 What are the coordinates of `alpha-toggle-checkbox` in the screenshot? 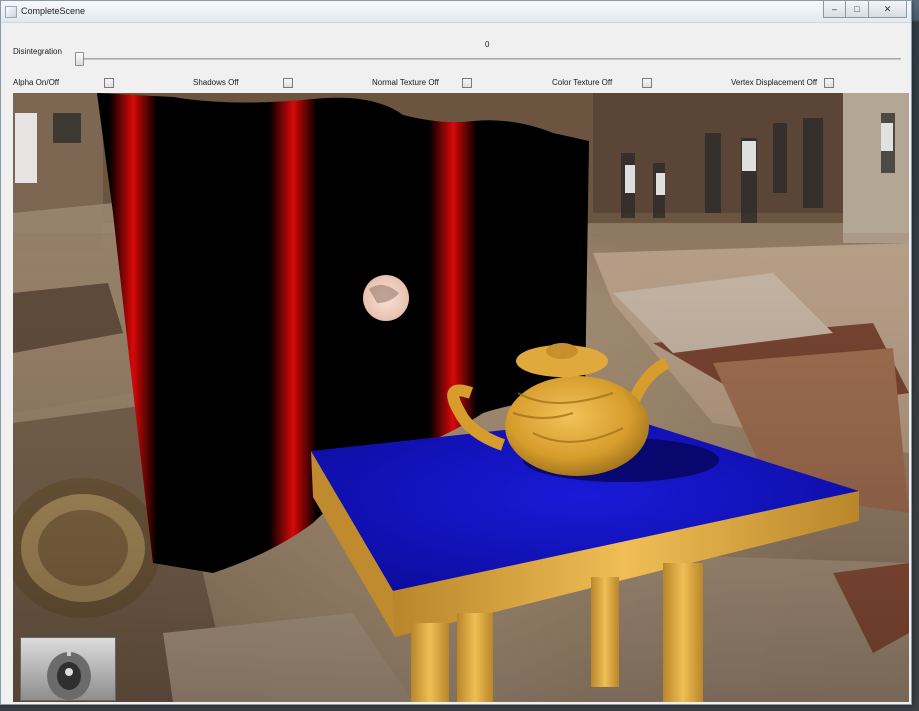 It's located at (109, 83).